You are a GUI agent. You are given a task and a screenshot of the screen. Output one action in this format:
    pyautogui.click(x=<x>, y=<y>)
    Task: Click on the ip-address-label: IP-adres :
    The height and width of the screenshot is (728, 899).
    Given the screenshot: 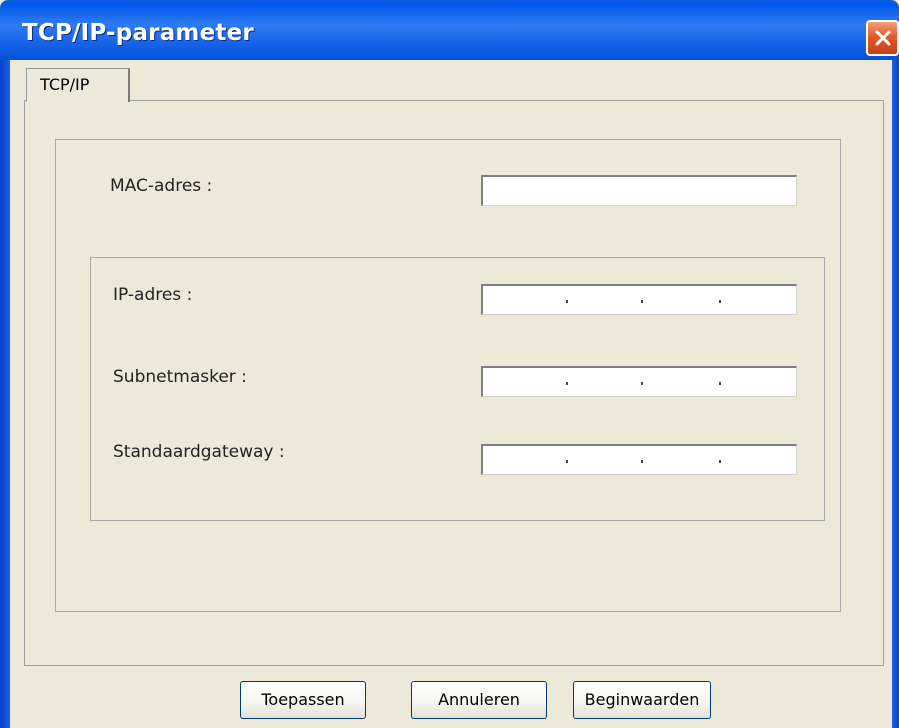 What is the action you would take?
    pyautogui.click(x=153, y=295)
    